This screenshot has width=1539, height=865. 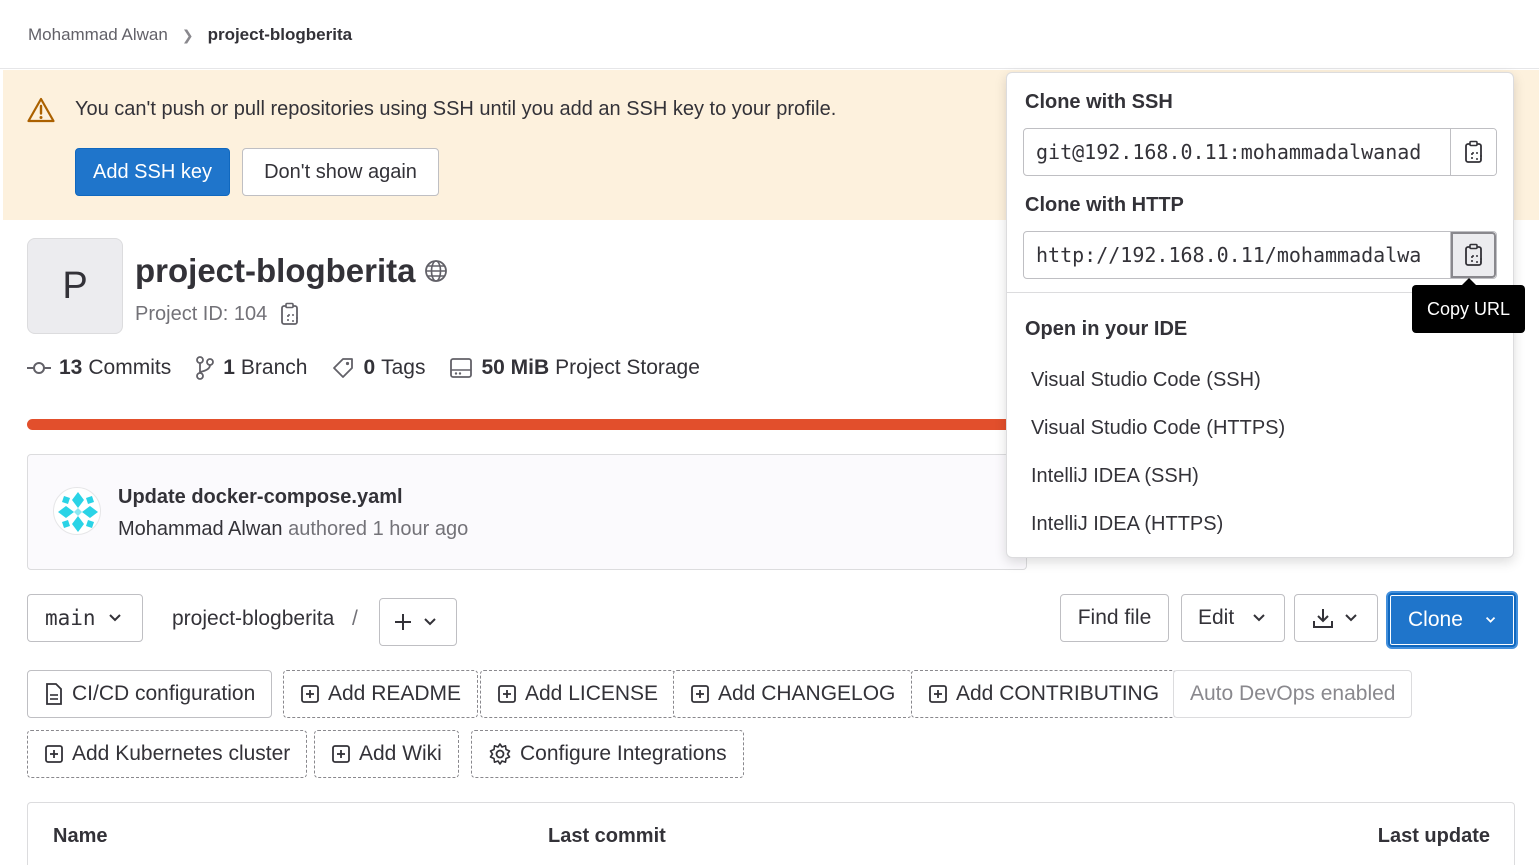 What do you see at coordinates (395, 693) in the screenshot?
I see `add-readme-label: Add README` at bounding box center [395, 693].